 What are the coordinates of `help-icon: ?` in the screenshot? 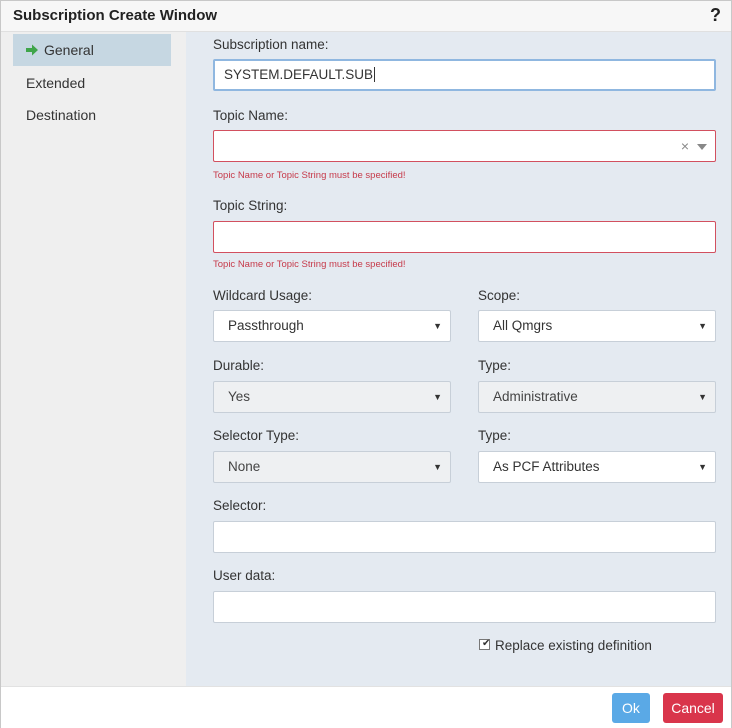 It's located at (715, 15).